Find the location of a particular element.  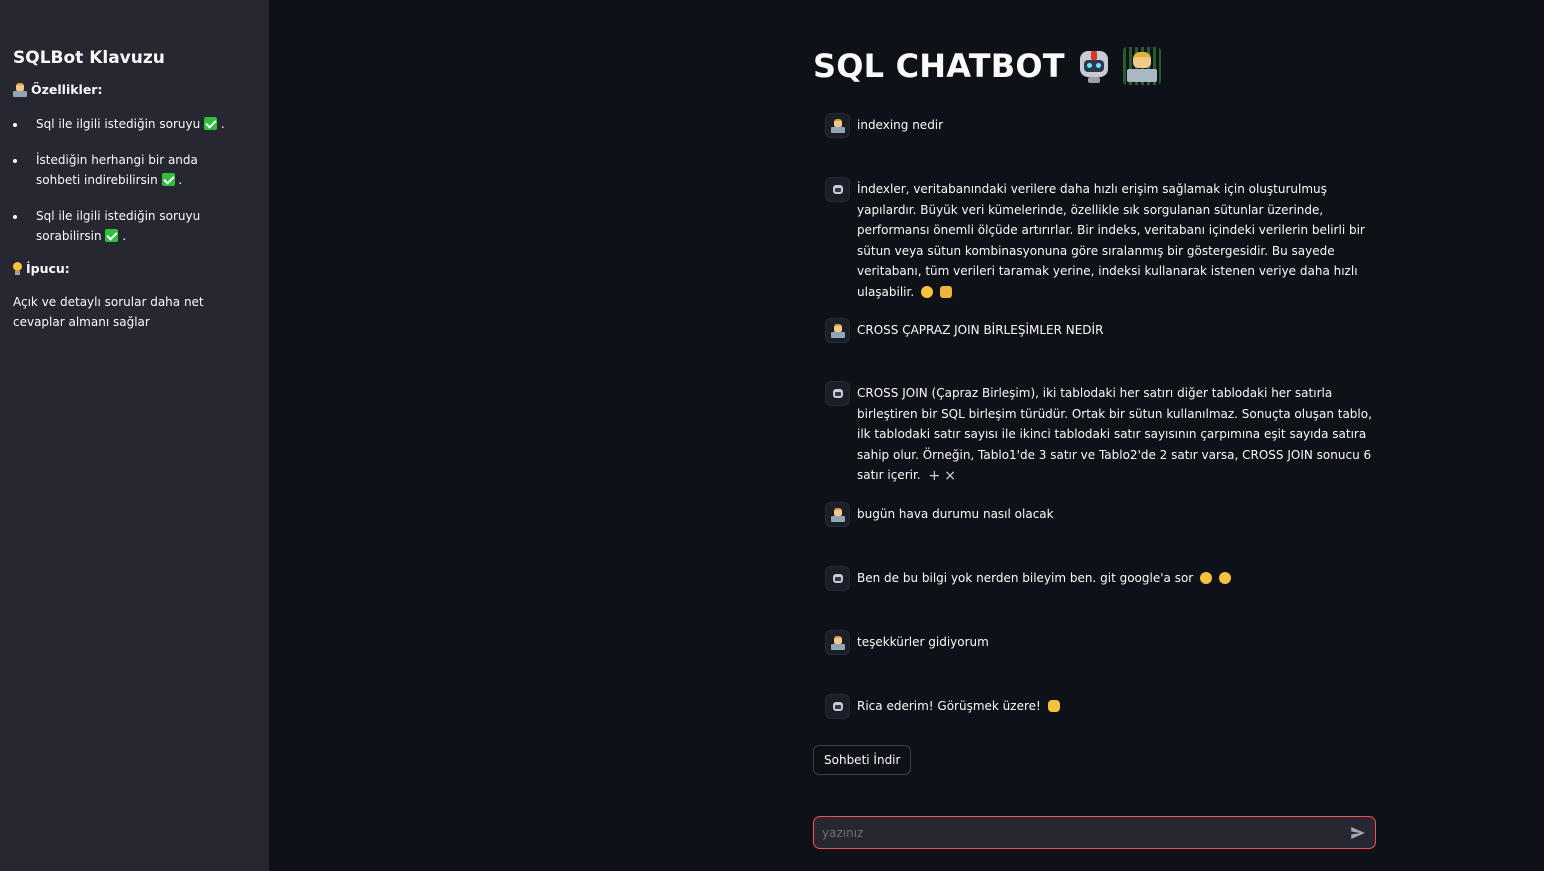

features-heading: Özellikler: is located at coordinates (134, 90).